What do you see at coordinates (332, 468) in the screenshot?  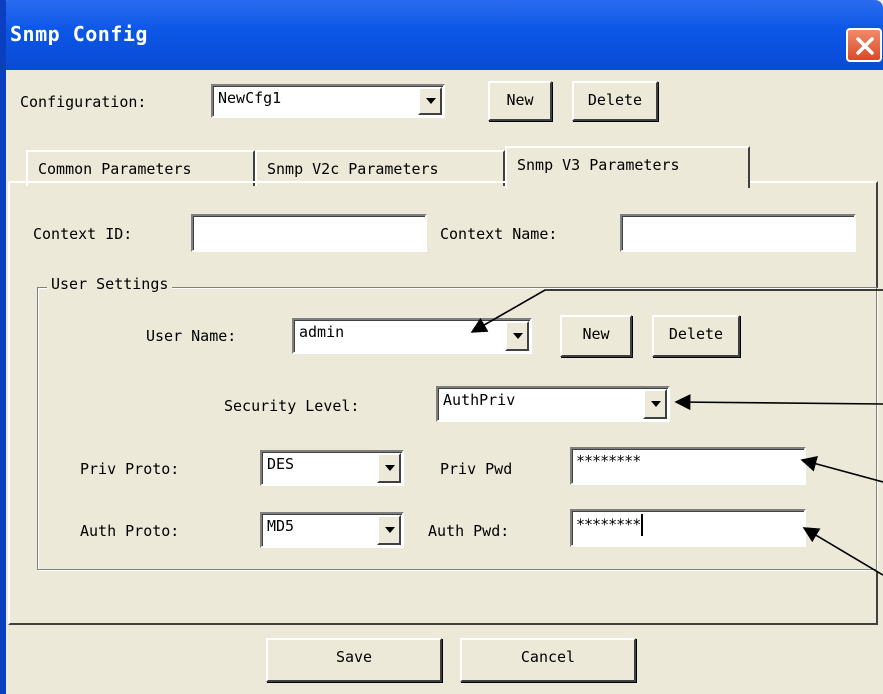 I see `priv-proto-select: DES` at bounding box center [332, 468].